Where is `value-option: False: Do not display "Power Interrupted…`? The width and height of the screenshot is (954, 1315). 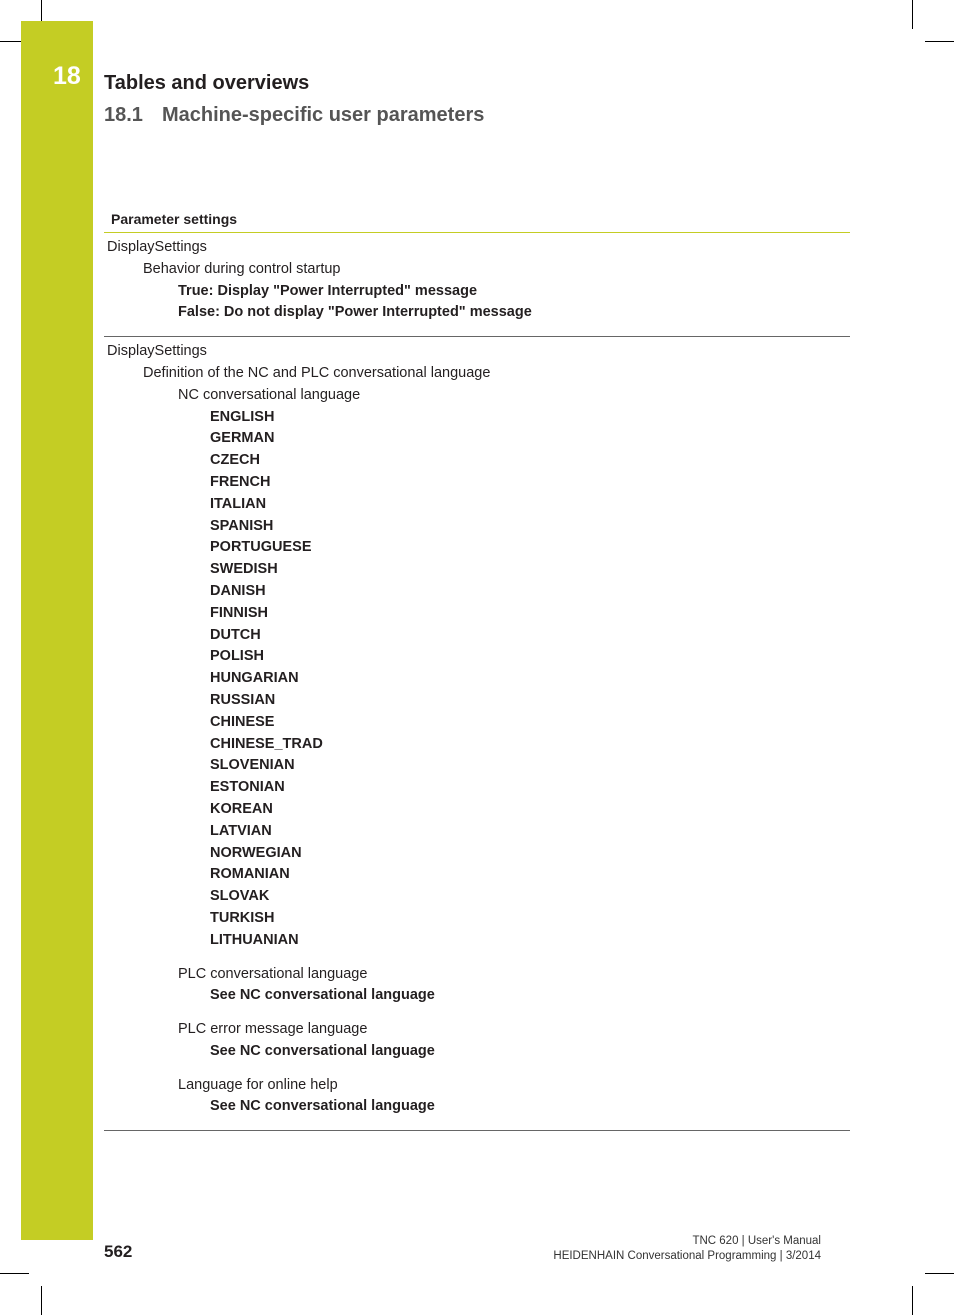 value-option: False: Do not display "Power Interrupted… is located at coordinates (355, 312).